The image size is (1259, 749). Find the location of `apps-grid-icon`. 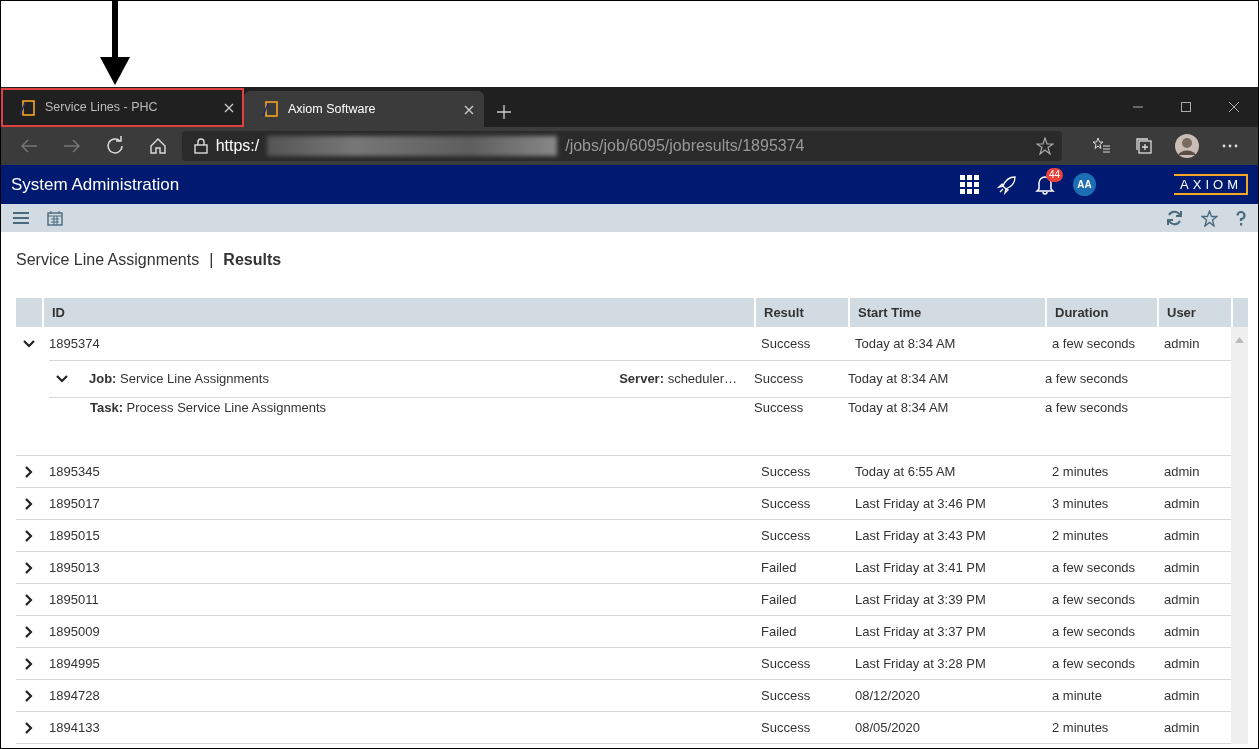

apps-grid-icon is located at coordinates (970, 184).